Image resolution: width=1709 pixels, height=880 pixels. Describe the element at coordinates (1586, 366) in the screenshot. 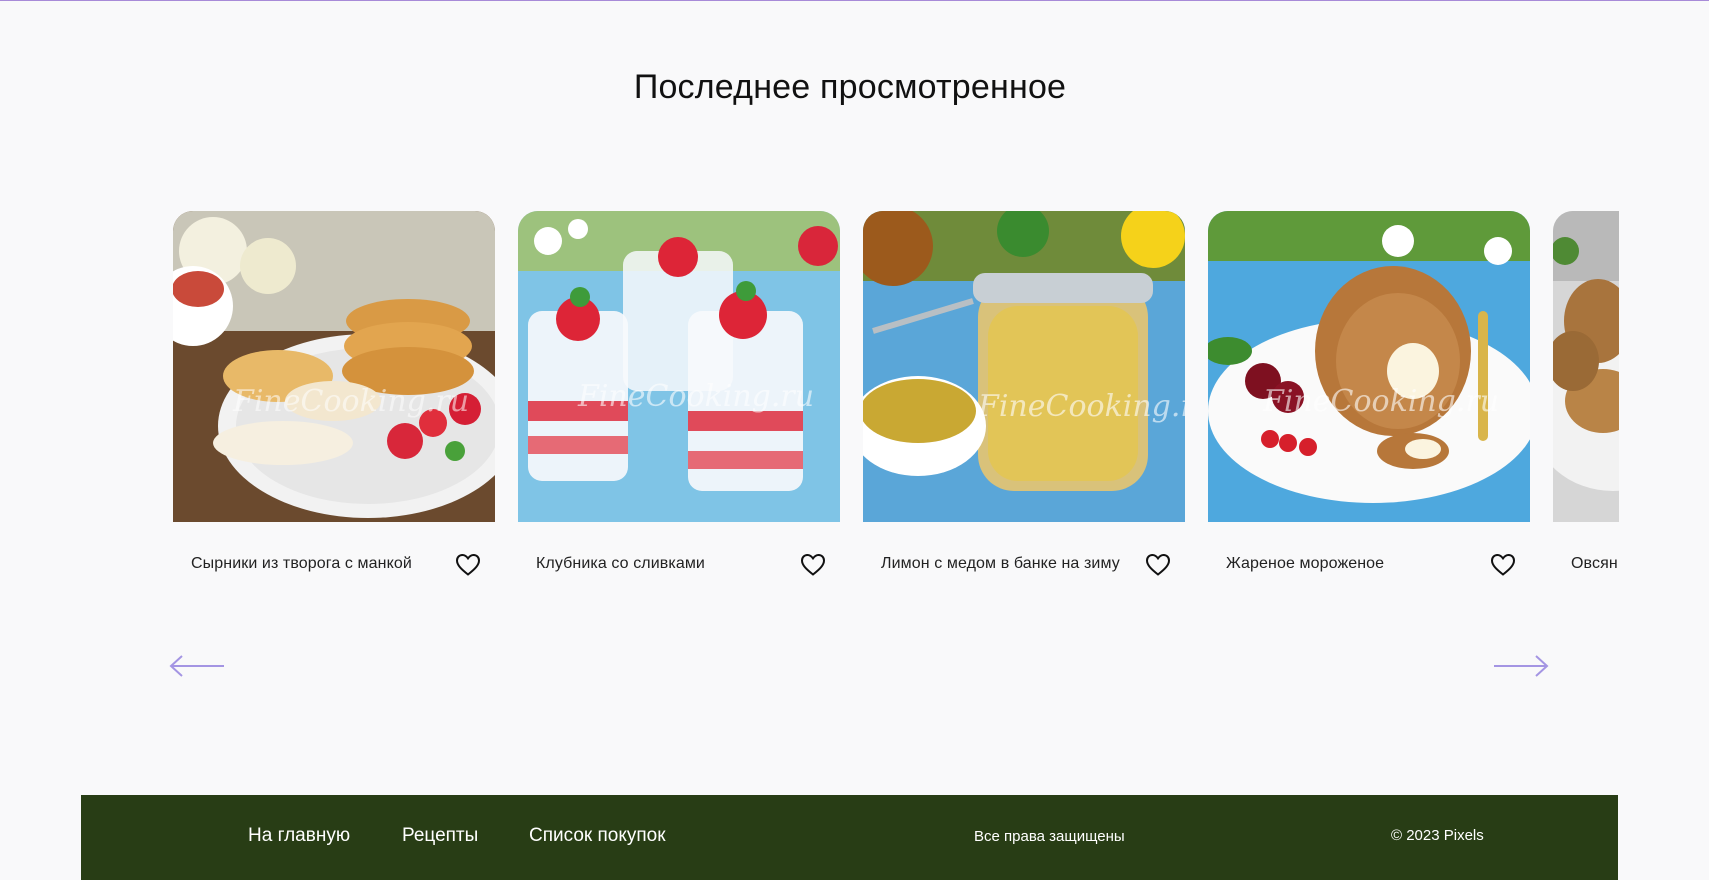

I see `oat-cutlets-photo` at that location.